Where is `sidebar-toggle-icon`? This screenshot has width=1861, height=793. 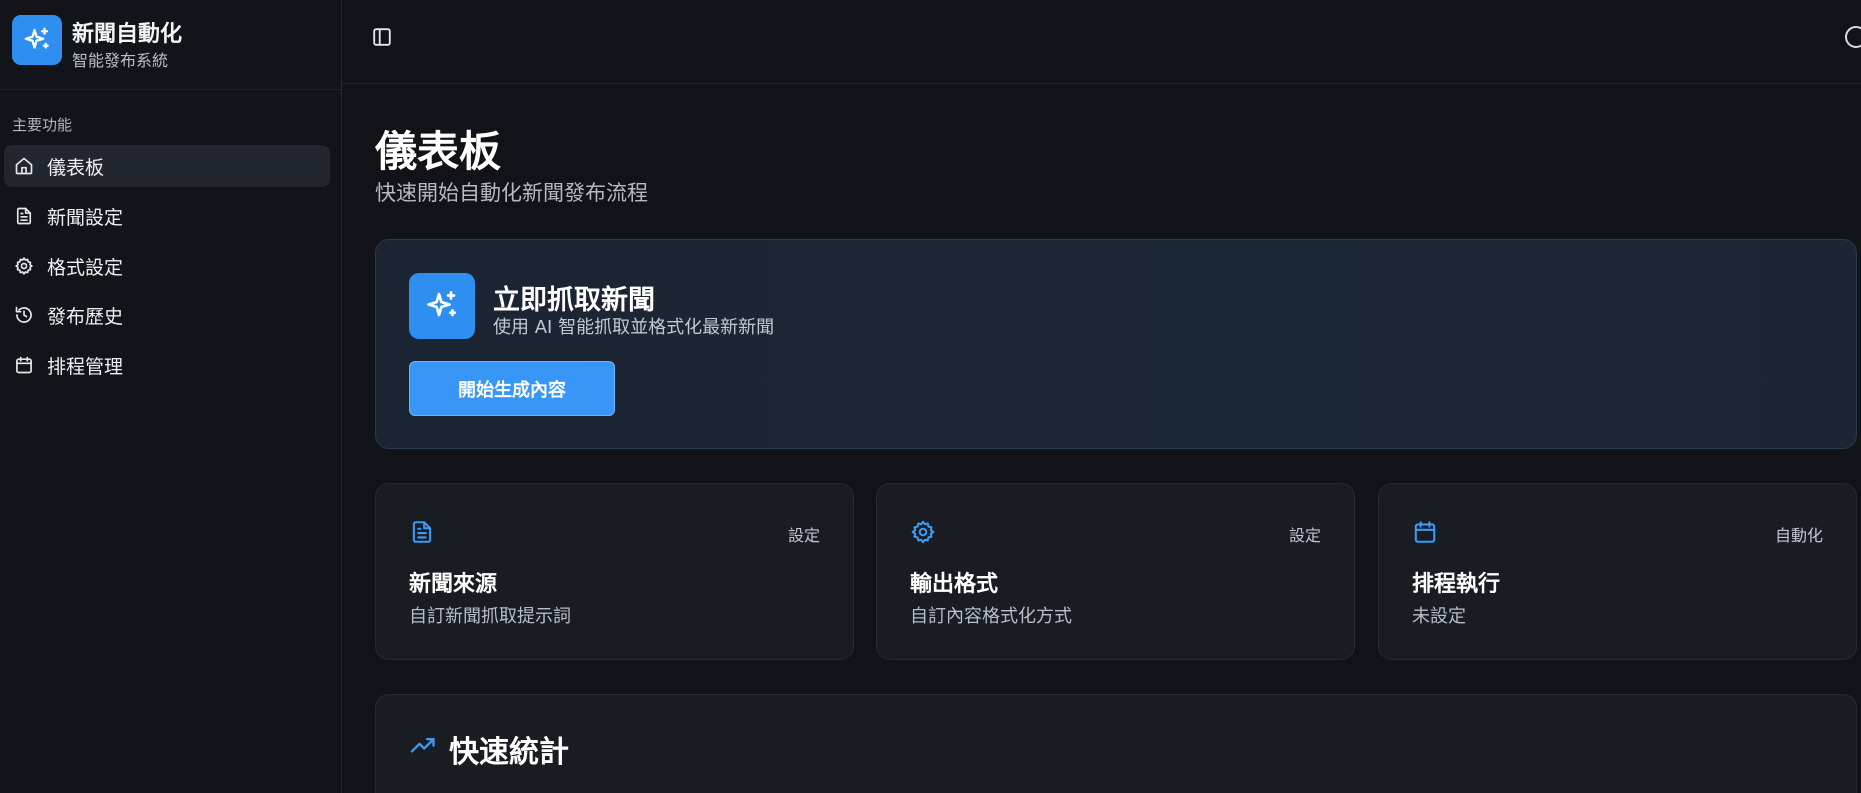 sidebar-toggle-icon is located at coordinates (382, 37).